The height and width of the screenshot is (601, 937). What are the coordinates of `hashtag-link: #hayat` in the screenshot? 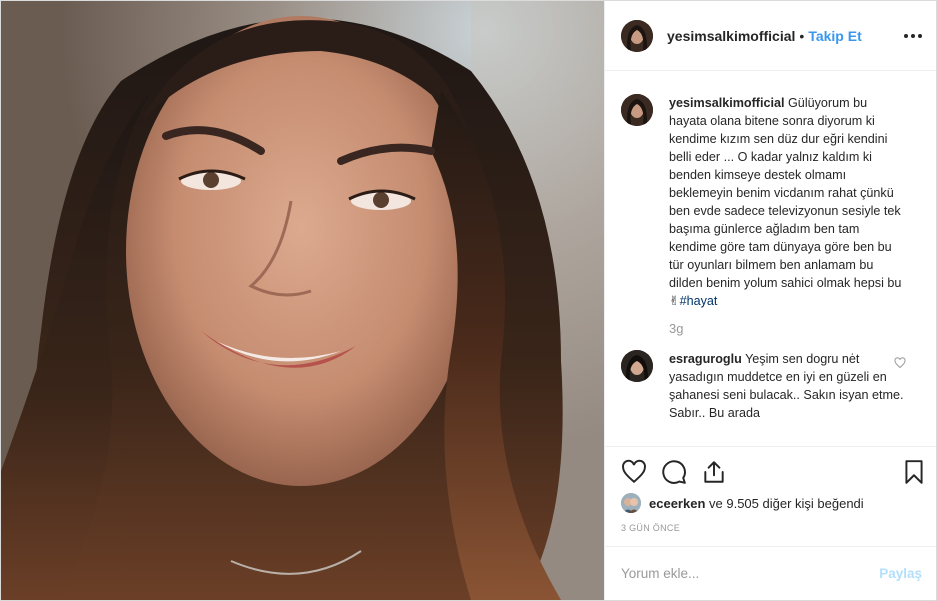 It's located at (699, 301).